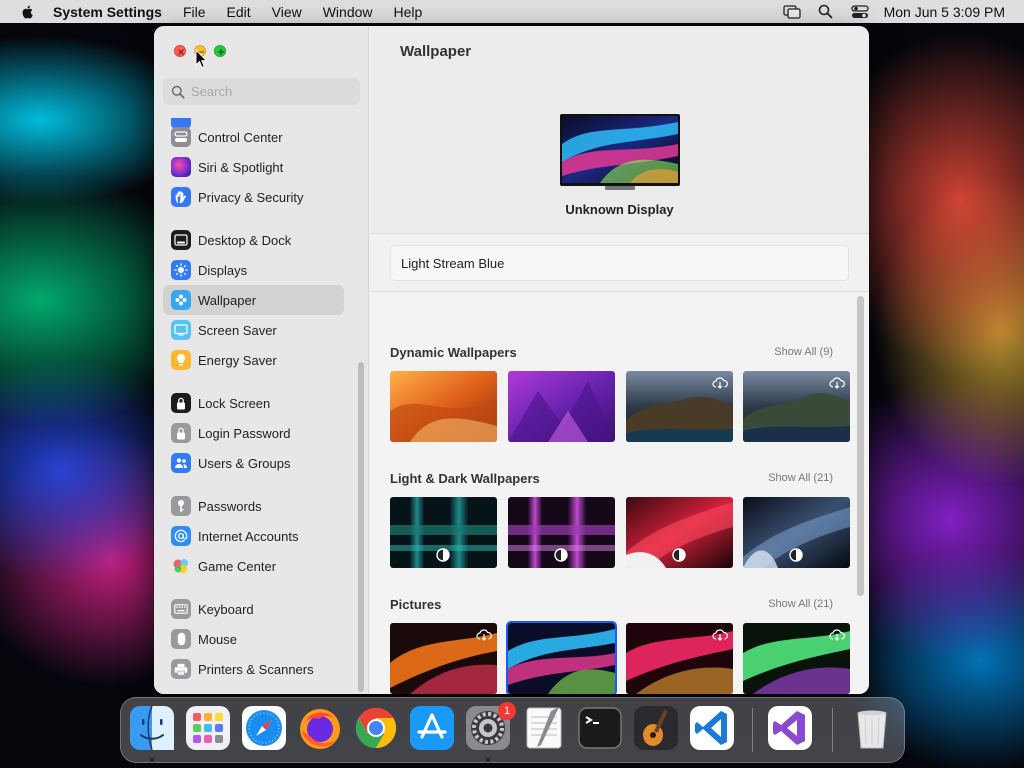  What do you see at coordinates (860, 12) in the screenshot?
I see `control-center-icon` at bounding box center [860, 12].